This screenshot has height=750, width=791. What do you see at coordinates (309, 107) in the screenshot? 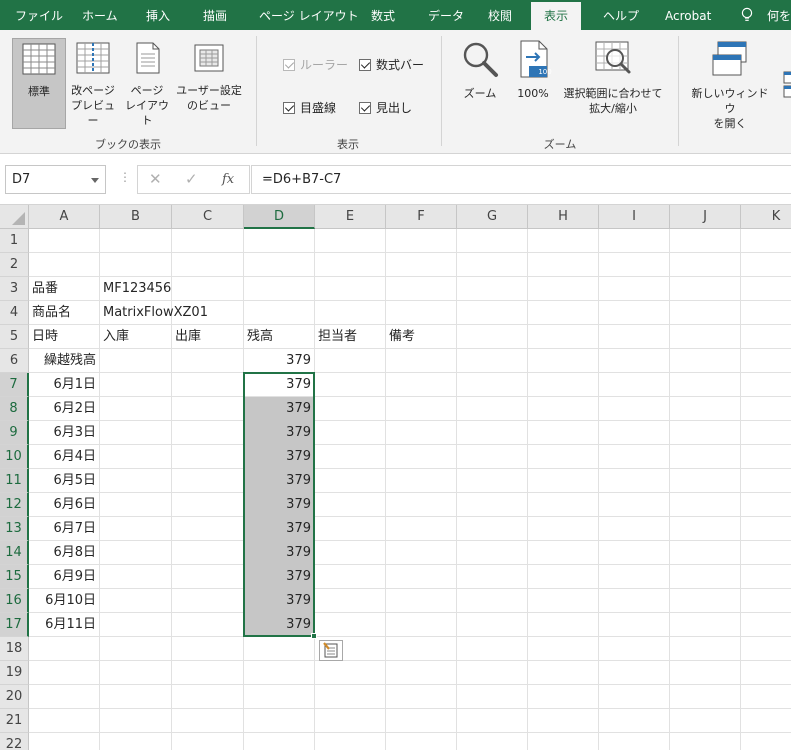
I see `gridlines-checkbox: 目盛線` at bounding box center [309, 107].